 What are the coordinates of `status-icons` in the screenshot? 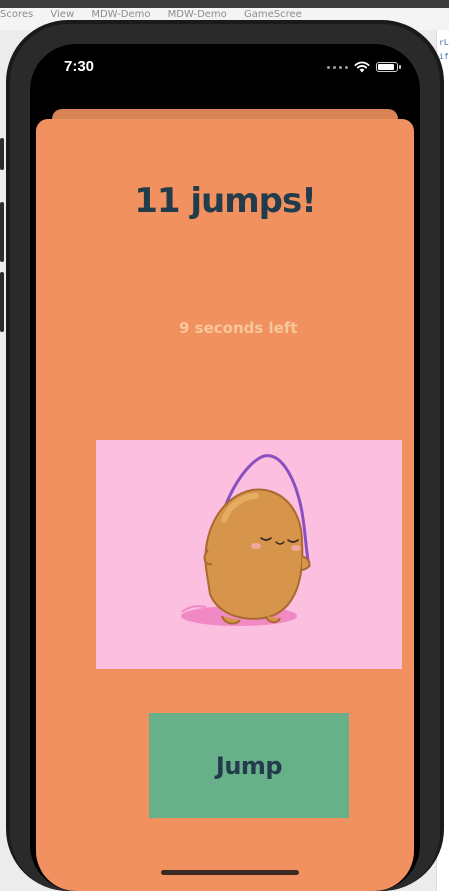 It's located at (364, 67).